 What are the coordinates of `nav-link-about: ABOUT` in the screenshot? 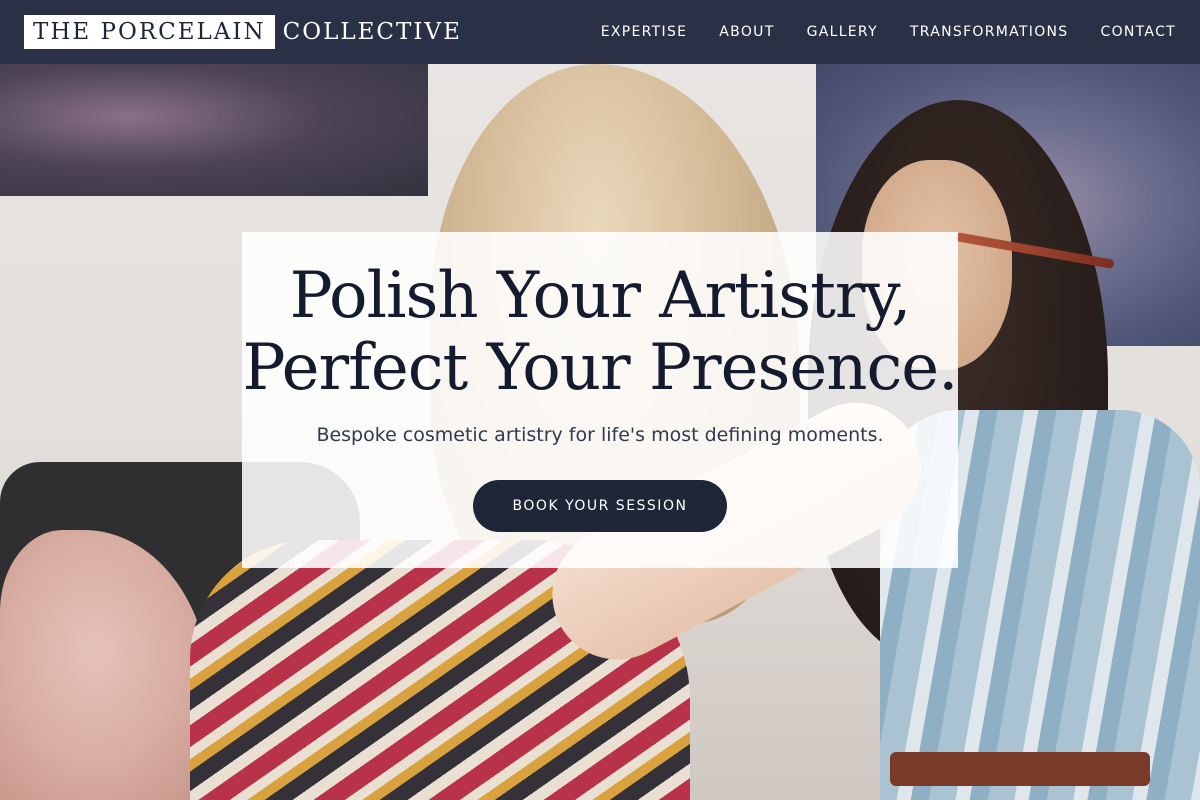 It's located at (746, 32).